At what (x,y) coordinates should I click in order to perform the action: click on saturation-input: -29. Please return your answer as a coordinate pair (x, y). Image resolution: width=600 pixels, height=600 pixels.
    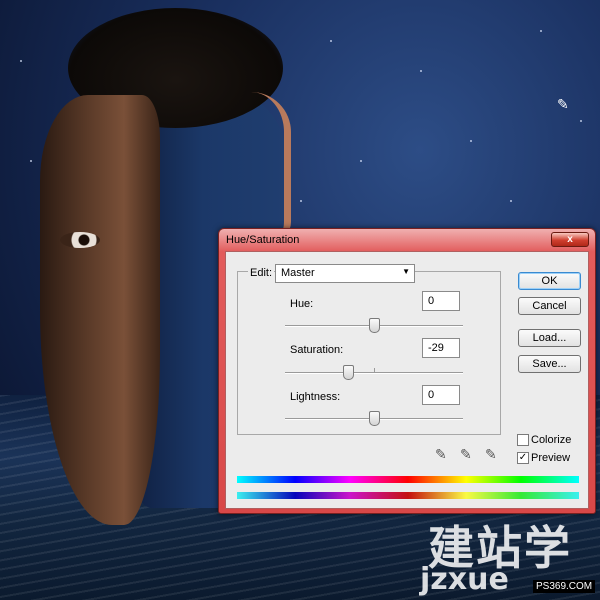
    Looking at the image, I should click on (441, 348).